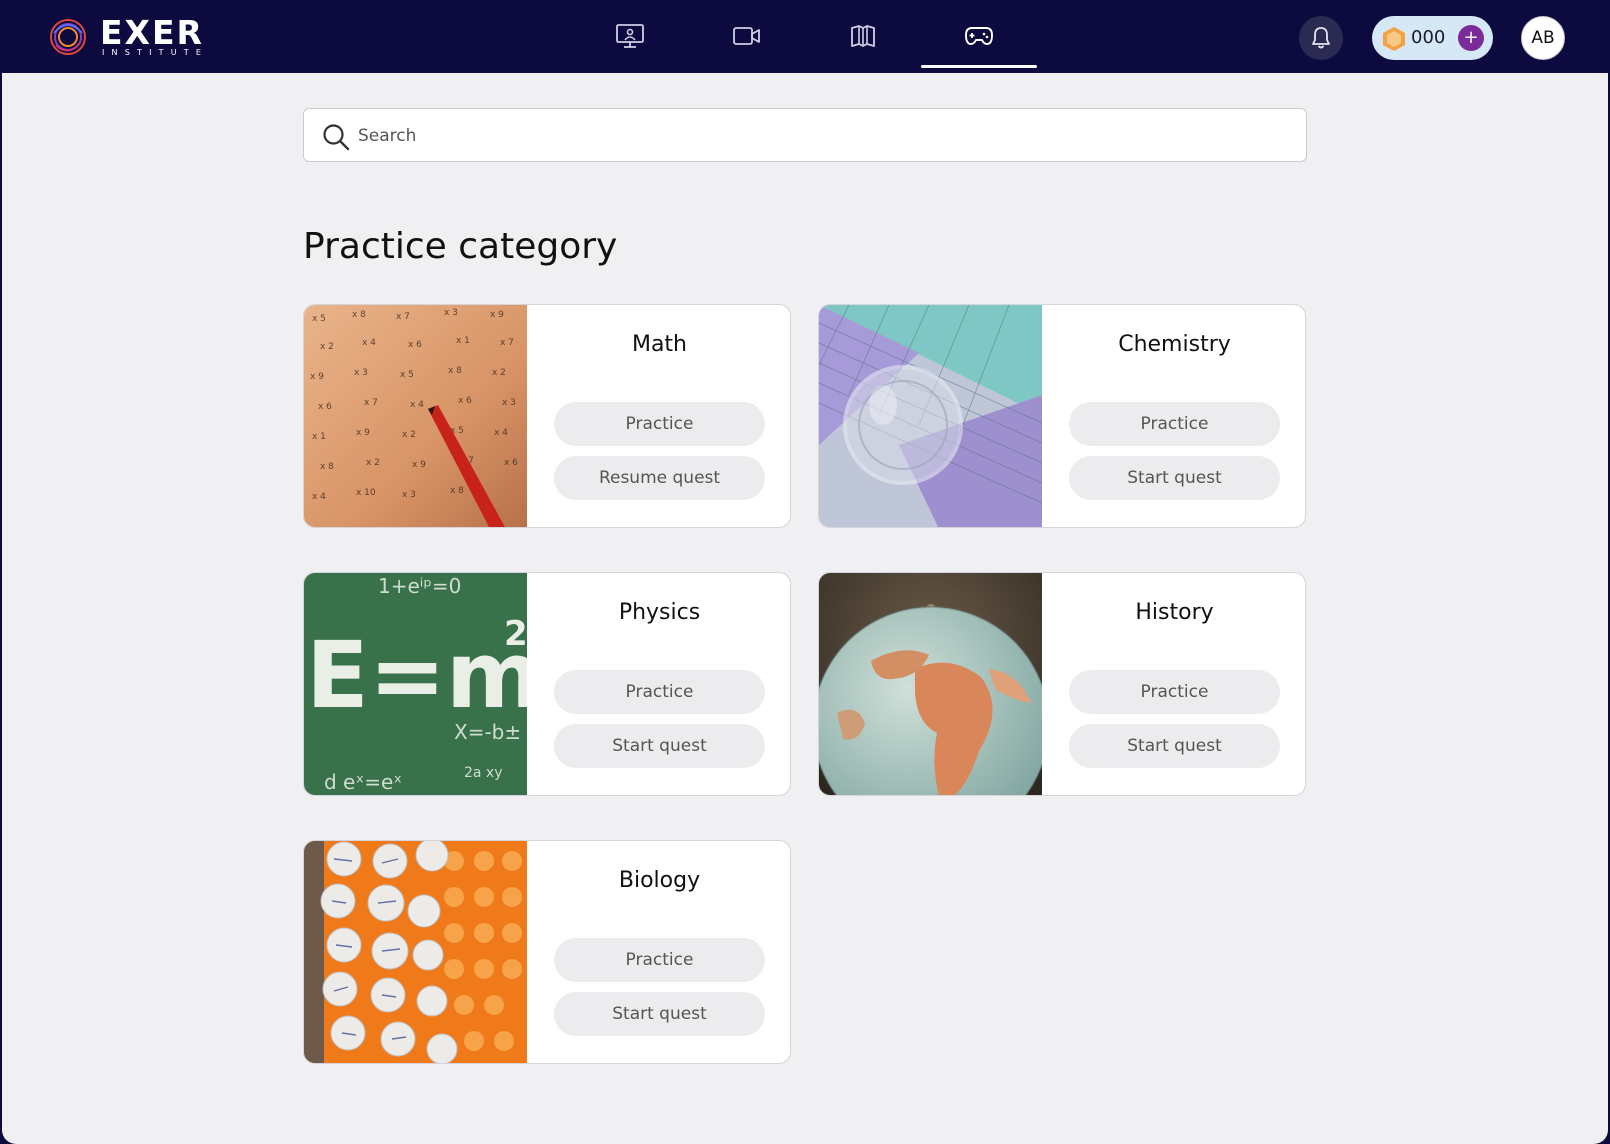 The height and width of the screenshot is (1144, 1610). Describe the element at coordinates (659, 880) in the screenshot. I see `category-title-biology: Biology` at that location.